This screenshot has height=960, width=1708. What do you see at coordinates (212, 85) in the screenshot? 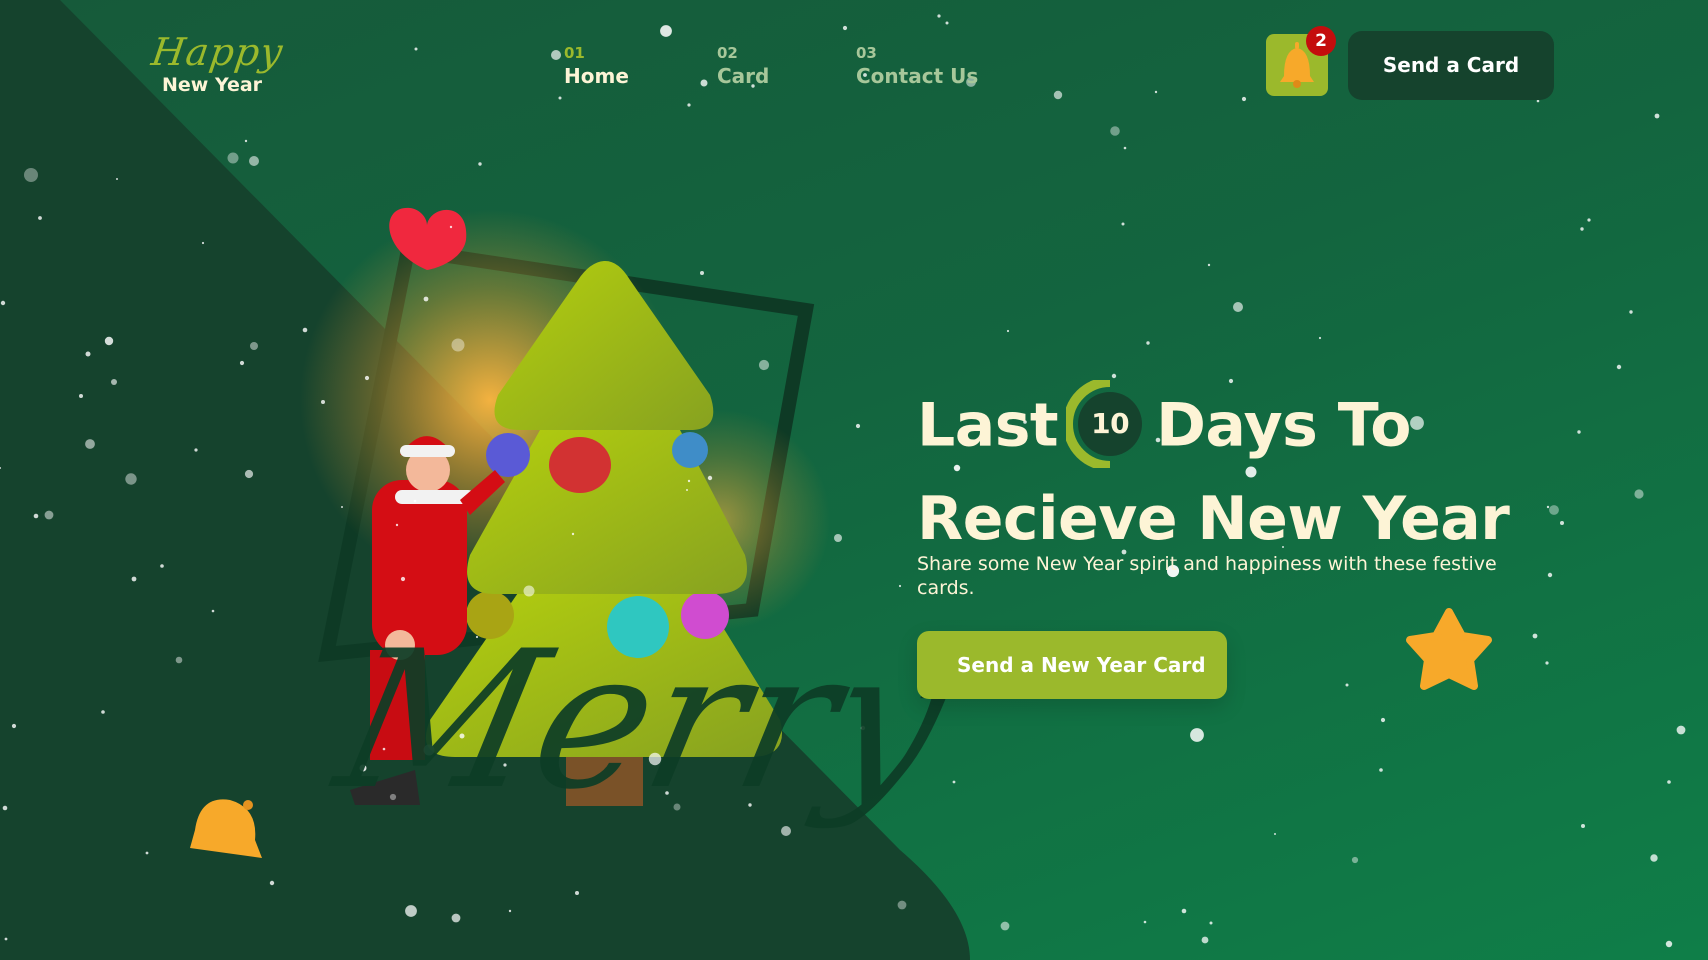
I see `logo-text: New Year` at bounding box center [212, 85].